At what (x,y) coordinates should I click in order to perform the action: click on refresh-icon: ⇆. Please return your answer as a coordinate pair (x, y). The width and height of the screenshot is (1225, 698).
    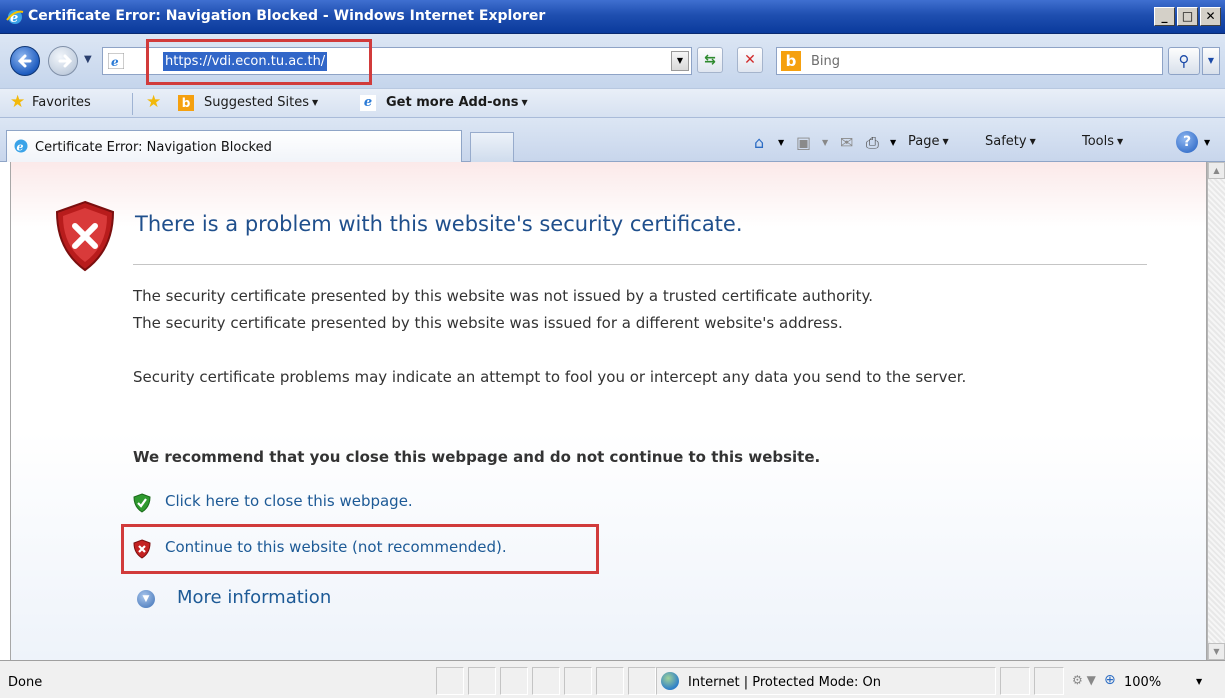
    Looking at the image, I should click on (710, 60).